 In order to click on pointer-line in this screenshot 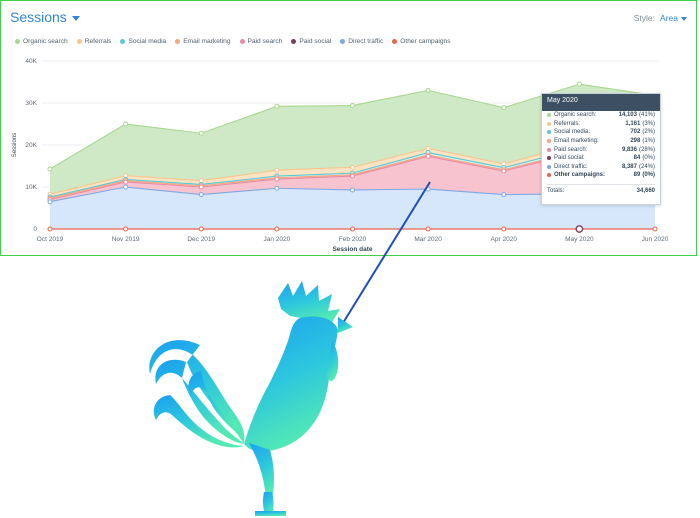, I will do `click(386, 252)`.